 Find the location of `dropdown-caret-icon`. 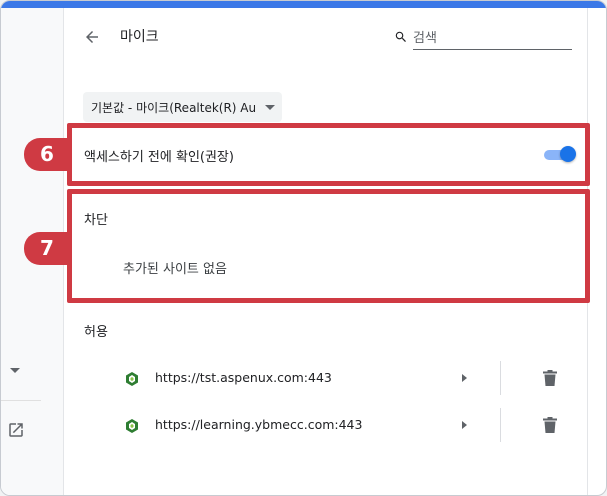

dropdown-caret-icon is located at coordinates (270, 107).